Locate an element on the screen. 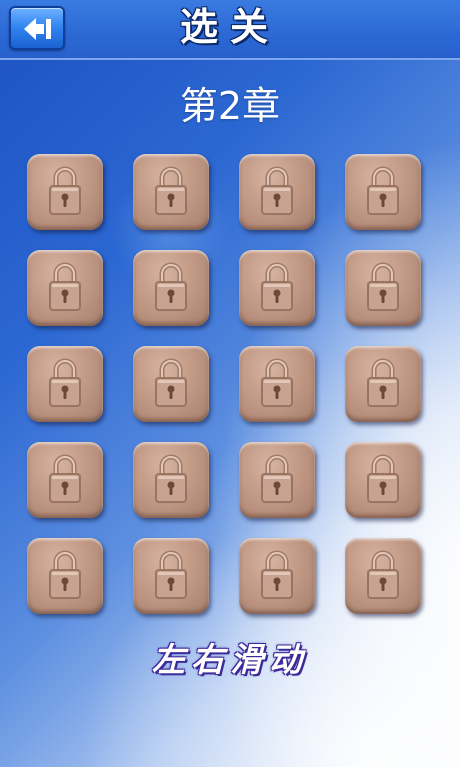 This screenshot has width=460, height=767. swipe-hint: 左右滑动 is located at coordinates (230, 659).